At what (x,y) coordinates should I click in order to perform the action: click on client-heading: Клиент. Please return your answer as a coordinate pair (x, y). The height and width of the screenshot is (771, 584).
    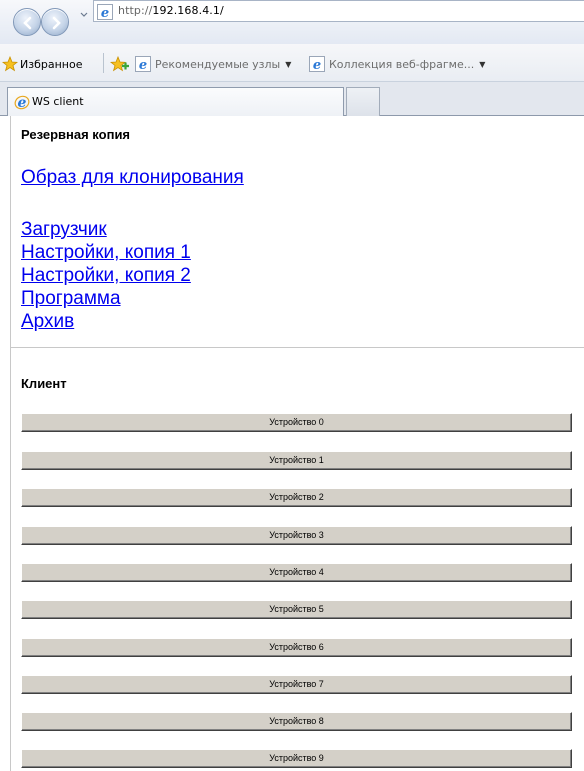
    Looking at the image, I should click on (44, 383).